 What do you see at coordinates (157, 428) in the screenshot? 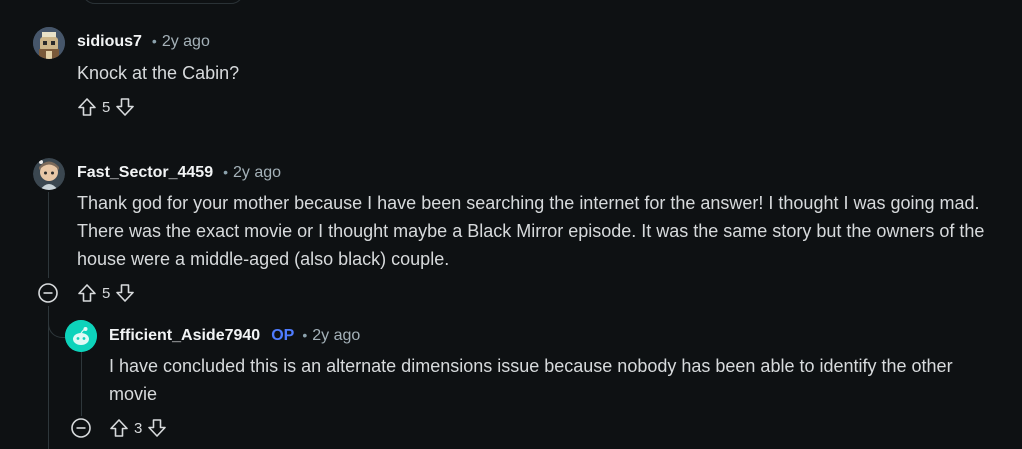
I see `downvote-icon` at bounding box center [157, 428].